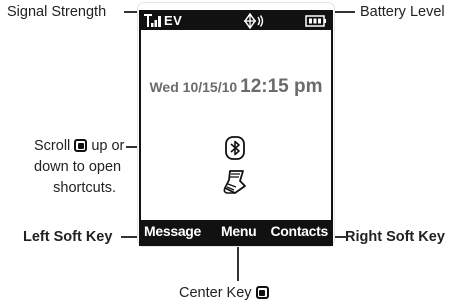 This screenshot has width=462, height=302. I want to click on center-soft-key: Menu, so click(239, 231).